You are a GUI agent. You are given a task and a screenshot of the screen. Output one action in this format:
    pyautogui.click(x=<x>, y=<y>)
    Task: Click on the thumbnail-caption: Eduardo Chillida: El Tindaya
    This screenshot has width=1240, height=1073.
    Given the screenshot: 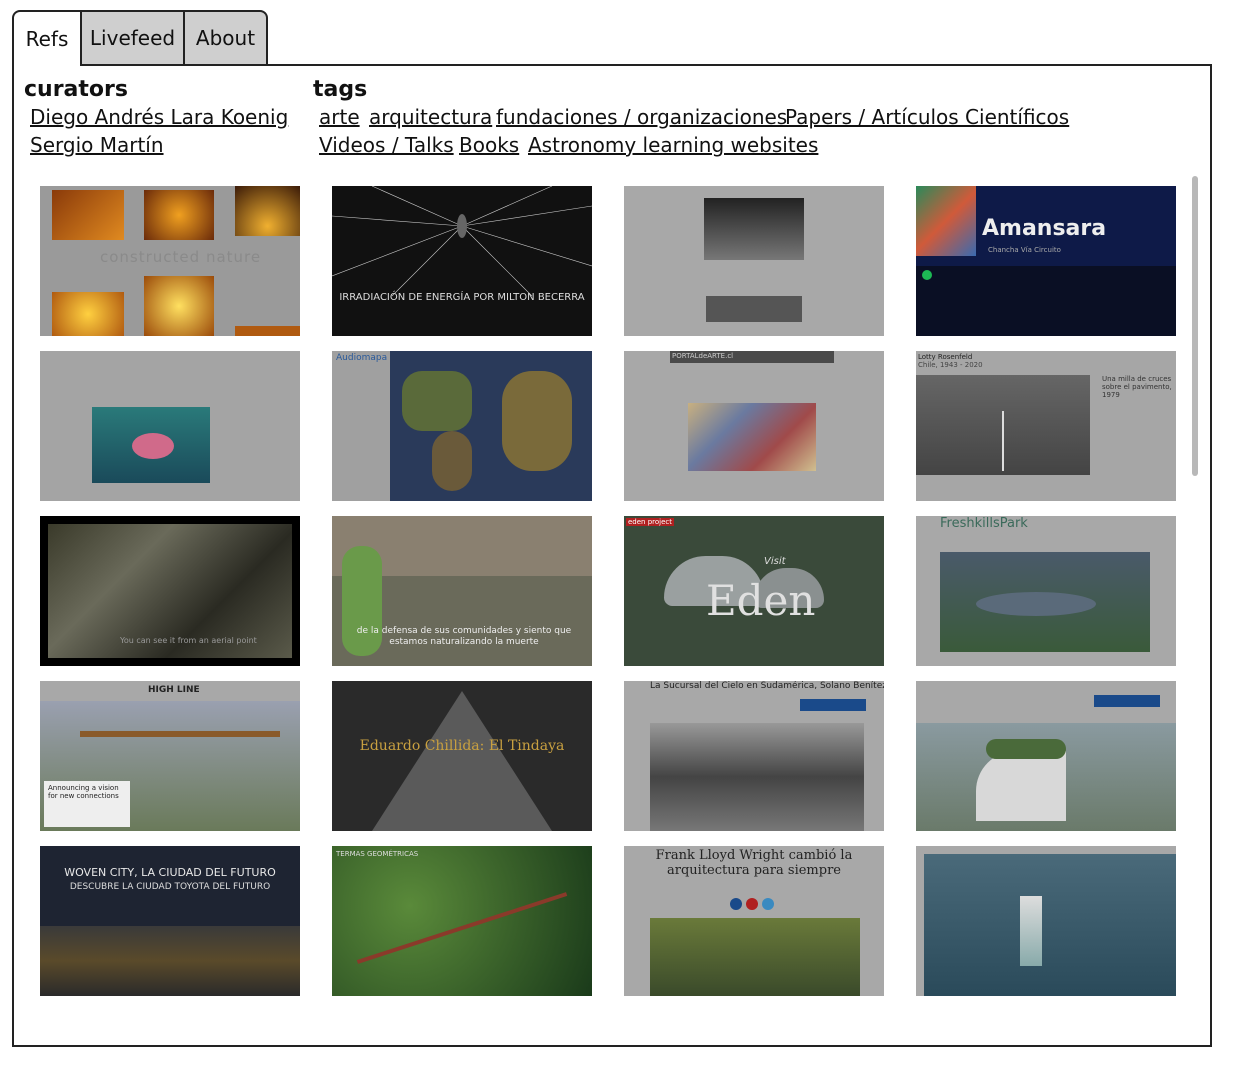 What is the action you would take?
    pyautogui.click(x=462, y=746)
    